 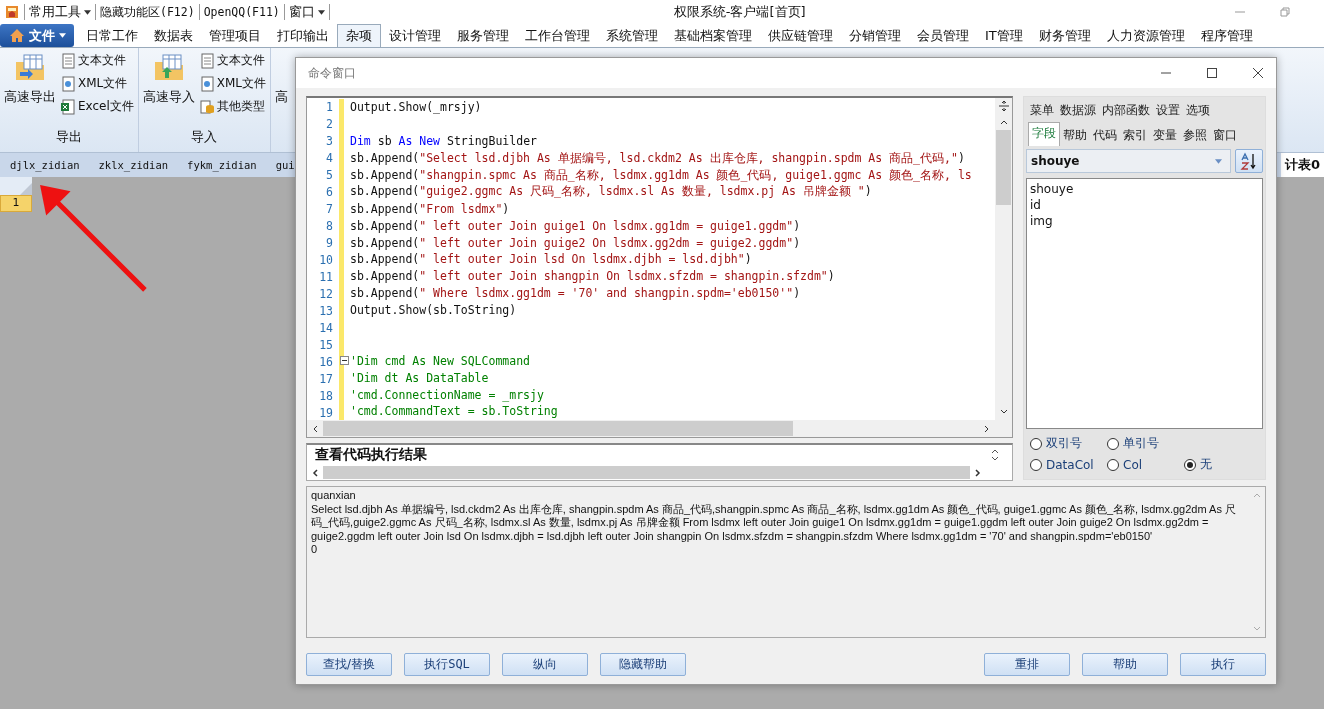 What do you see at coordinates (282, 97) in the screenshot?
I see `ribbon-button-label: 高` at bounding box center [282, 97].